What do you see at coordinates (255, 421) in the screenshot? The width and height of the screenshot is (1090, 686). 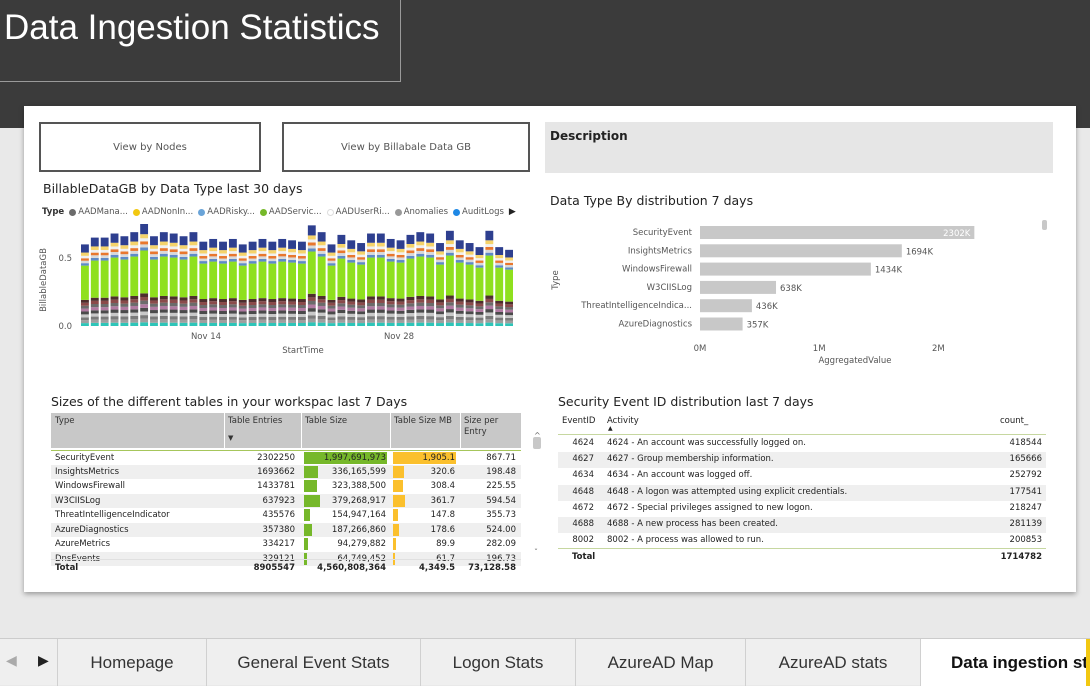 I see `col-entries-header: Table Entries` at bounding box center [255, 421].